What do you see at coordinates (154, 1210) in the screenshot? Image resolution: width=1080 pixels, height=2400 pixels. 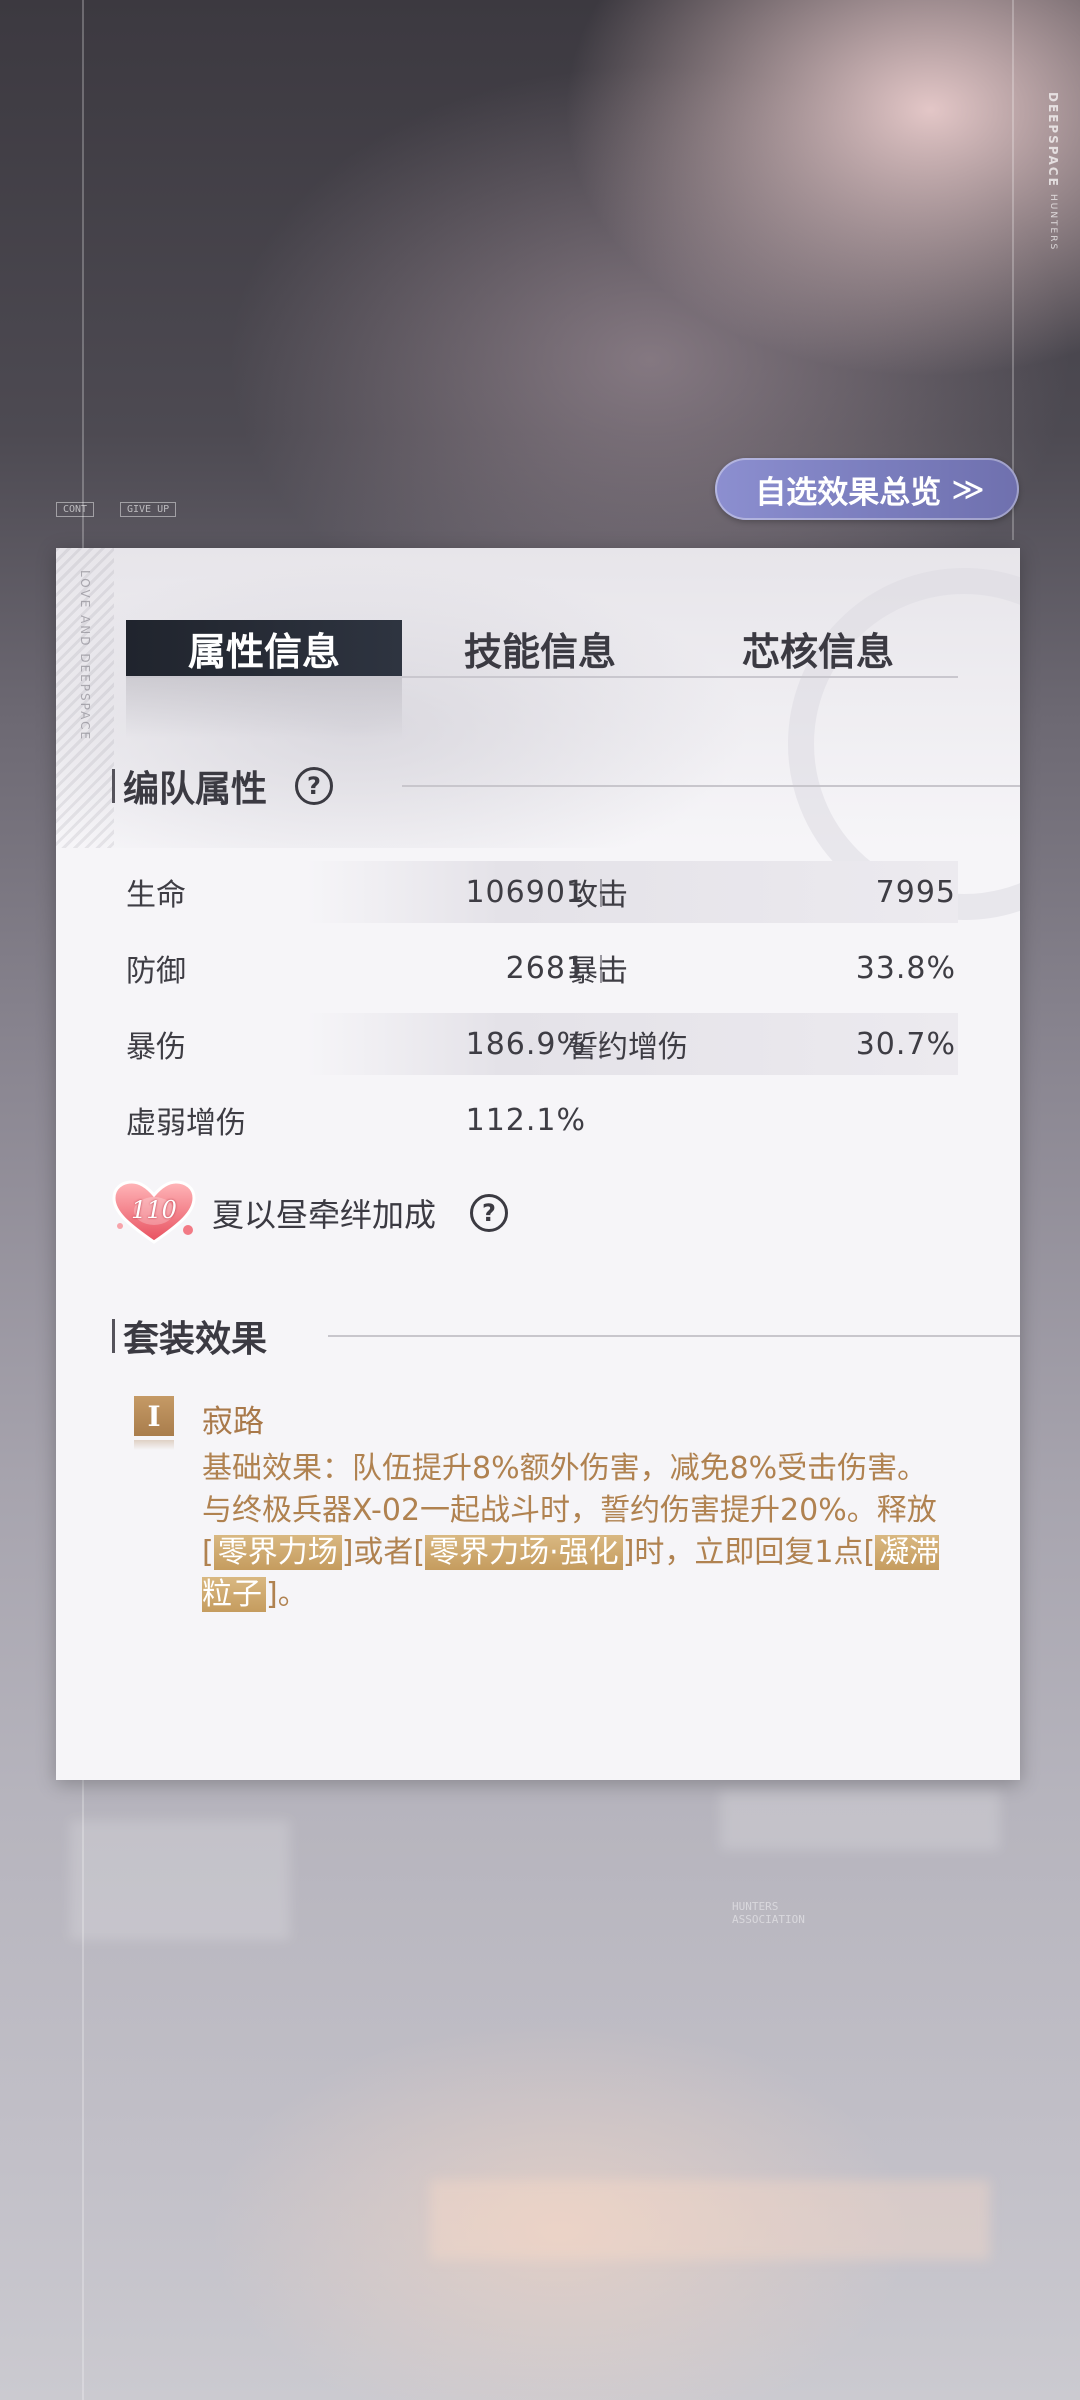 I see `bond-level: 110` at bounding box center [154, 1210].